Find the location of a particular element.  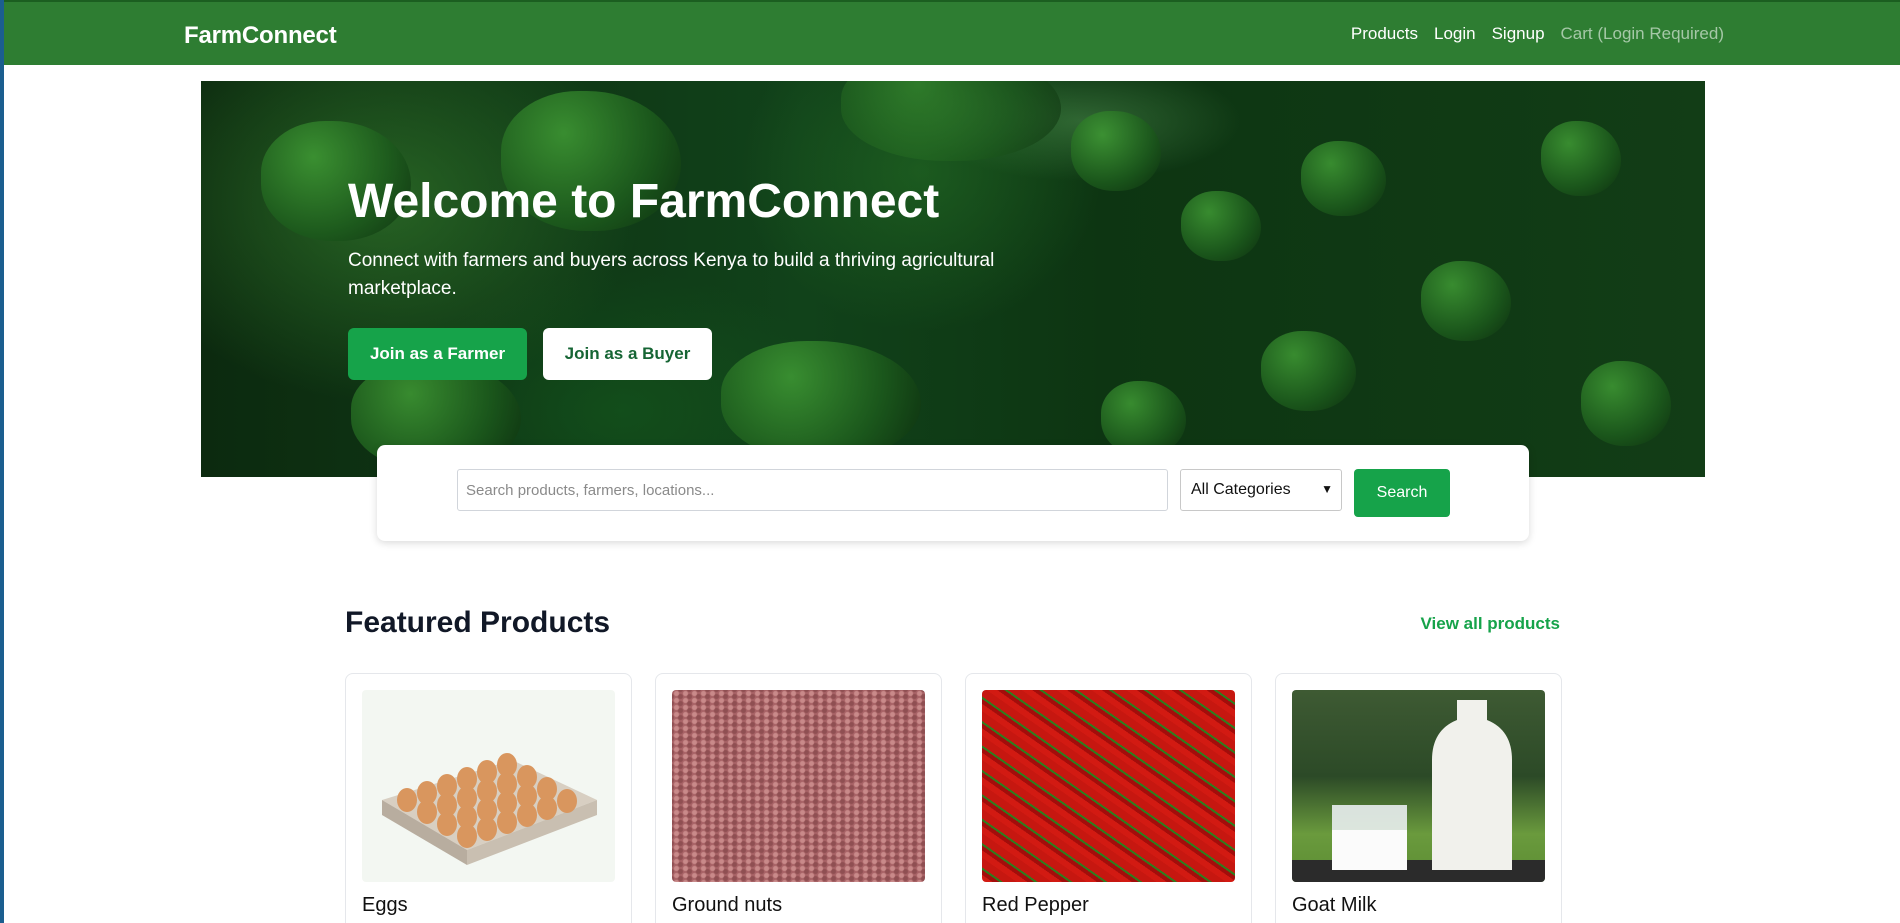

search-panel: All Categories ▼ Search is located at coordinates (953, 493).